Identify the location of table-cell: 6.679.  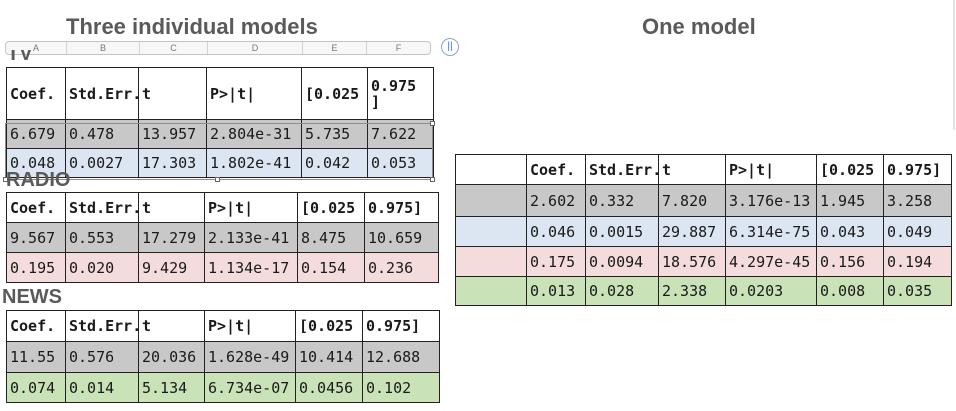
(36, 134).